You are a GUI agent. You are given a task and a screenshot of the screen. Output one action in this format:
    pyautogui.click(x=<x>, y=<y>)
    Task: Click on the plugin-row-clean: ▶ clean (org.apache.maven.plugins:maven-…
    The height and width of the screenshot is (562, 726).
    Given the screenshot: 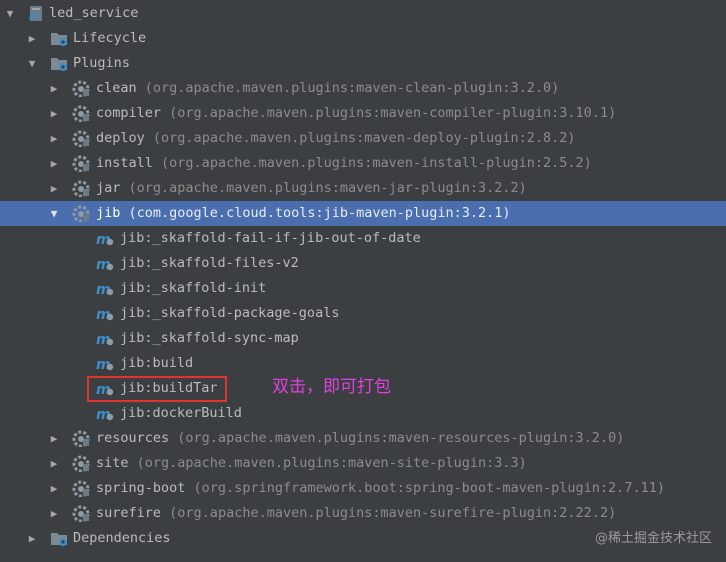 What is the action you would take?
    pyautogui.click(x=363, y=88)
    